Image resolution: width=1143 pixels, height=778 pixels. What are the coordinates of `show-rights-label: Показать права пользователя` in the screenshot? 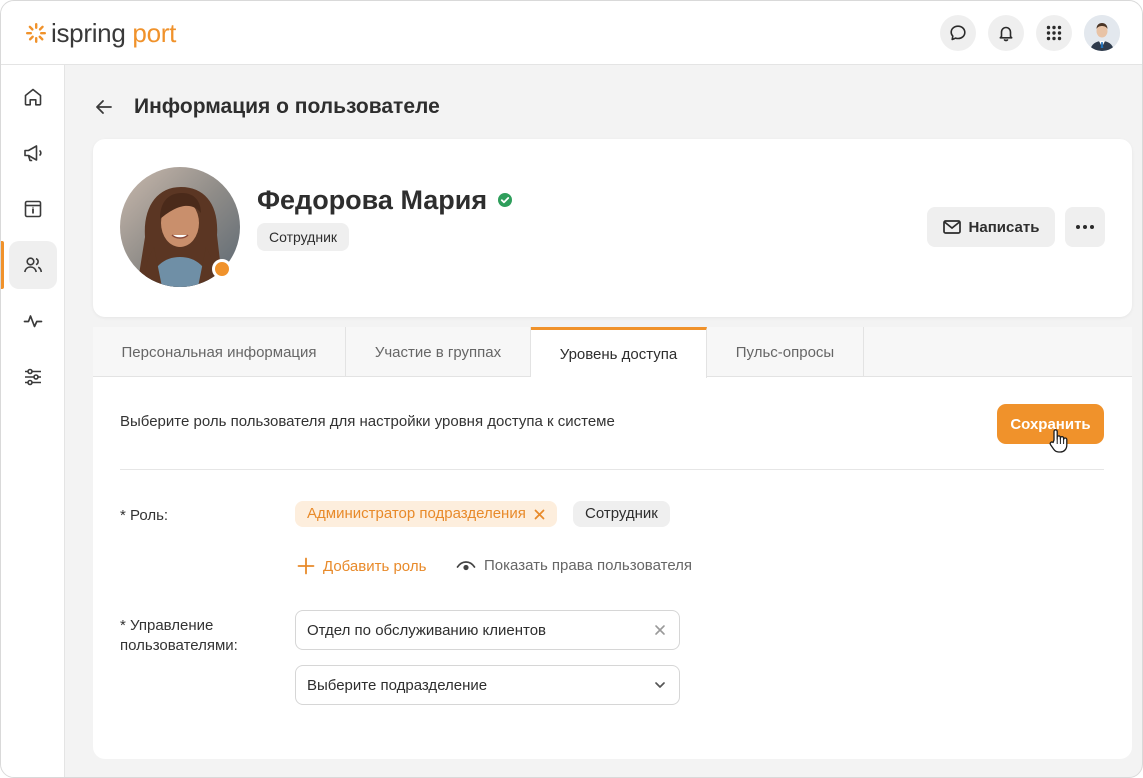 It's located at (588, 565).